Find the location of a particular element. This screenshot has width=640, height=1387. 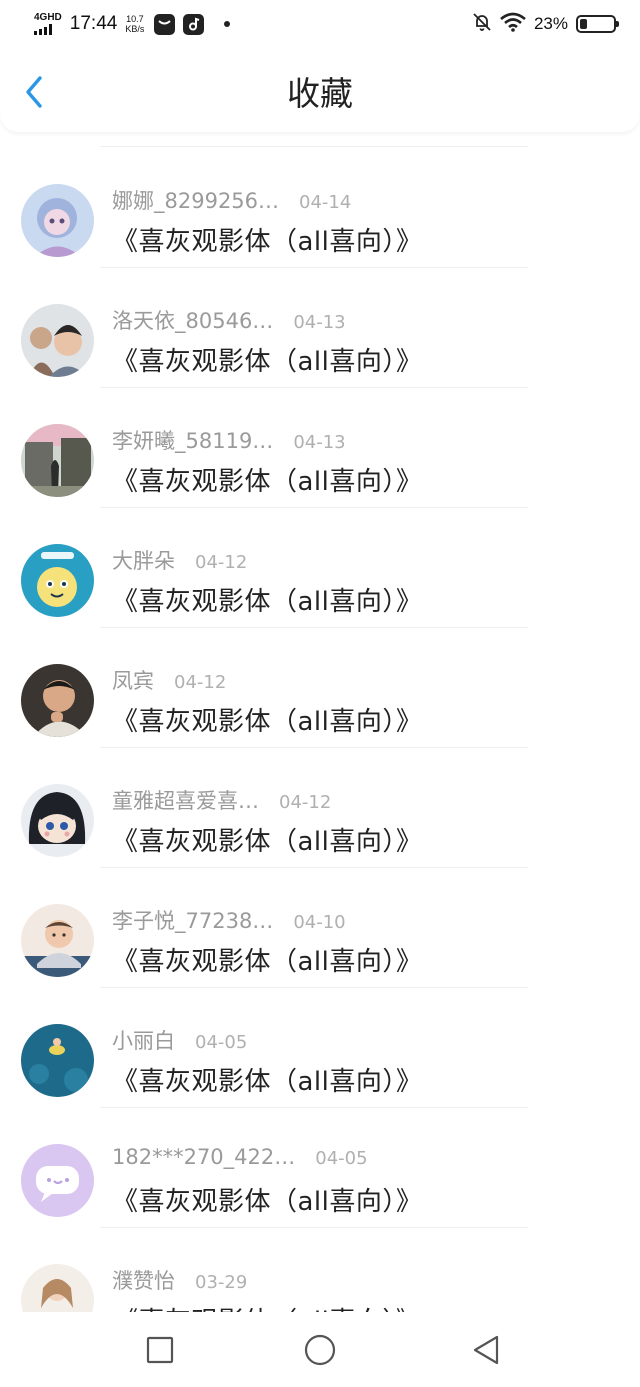

system-nav-bar is located at coordinates (320, 1349).